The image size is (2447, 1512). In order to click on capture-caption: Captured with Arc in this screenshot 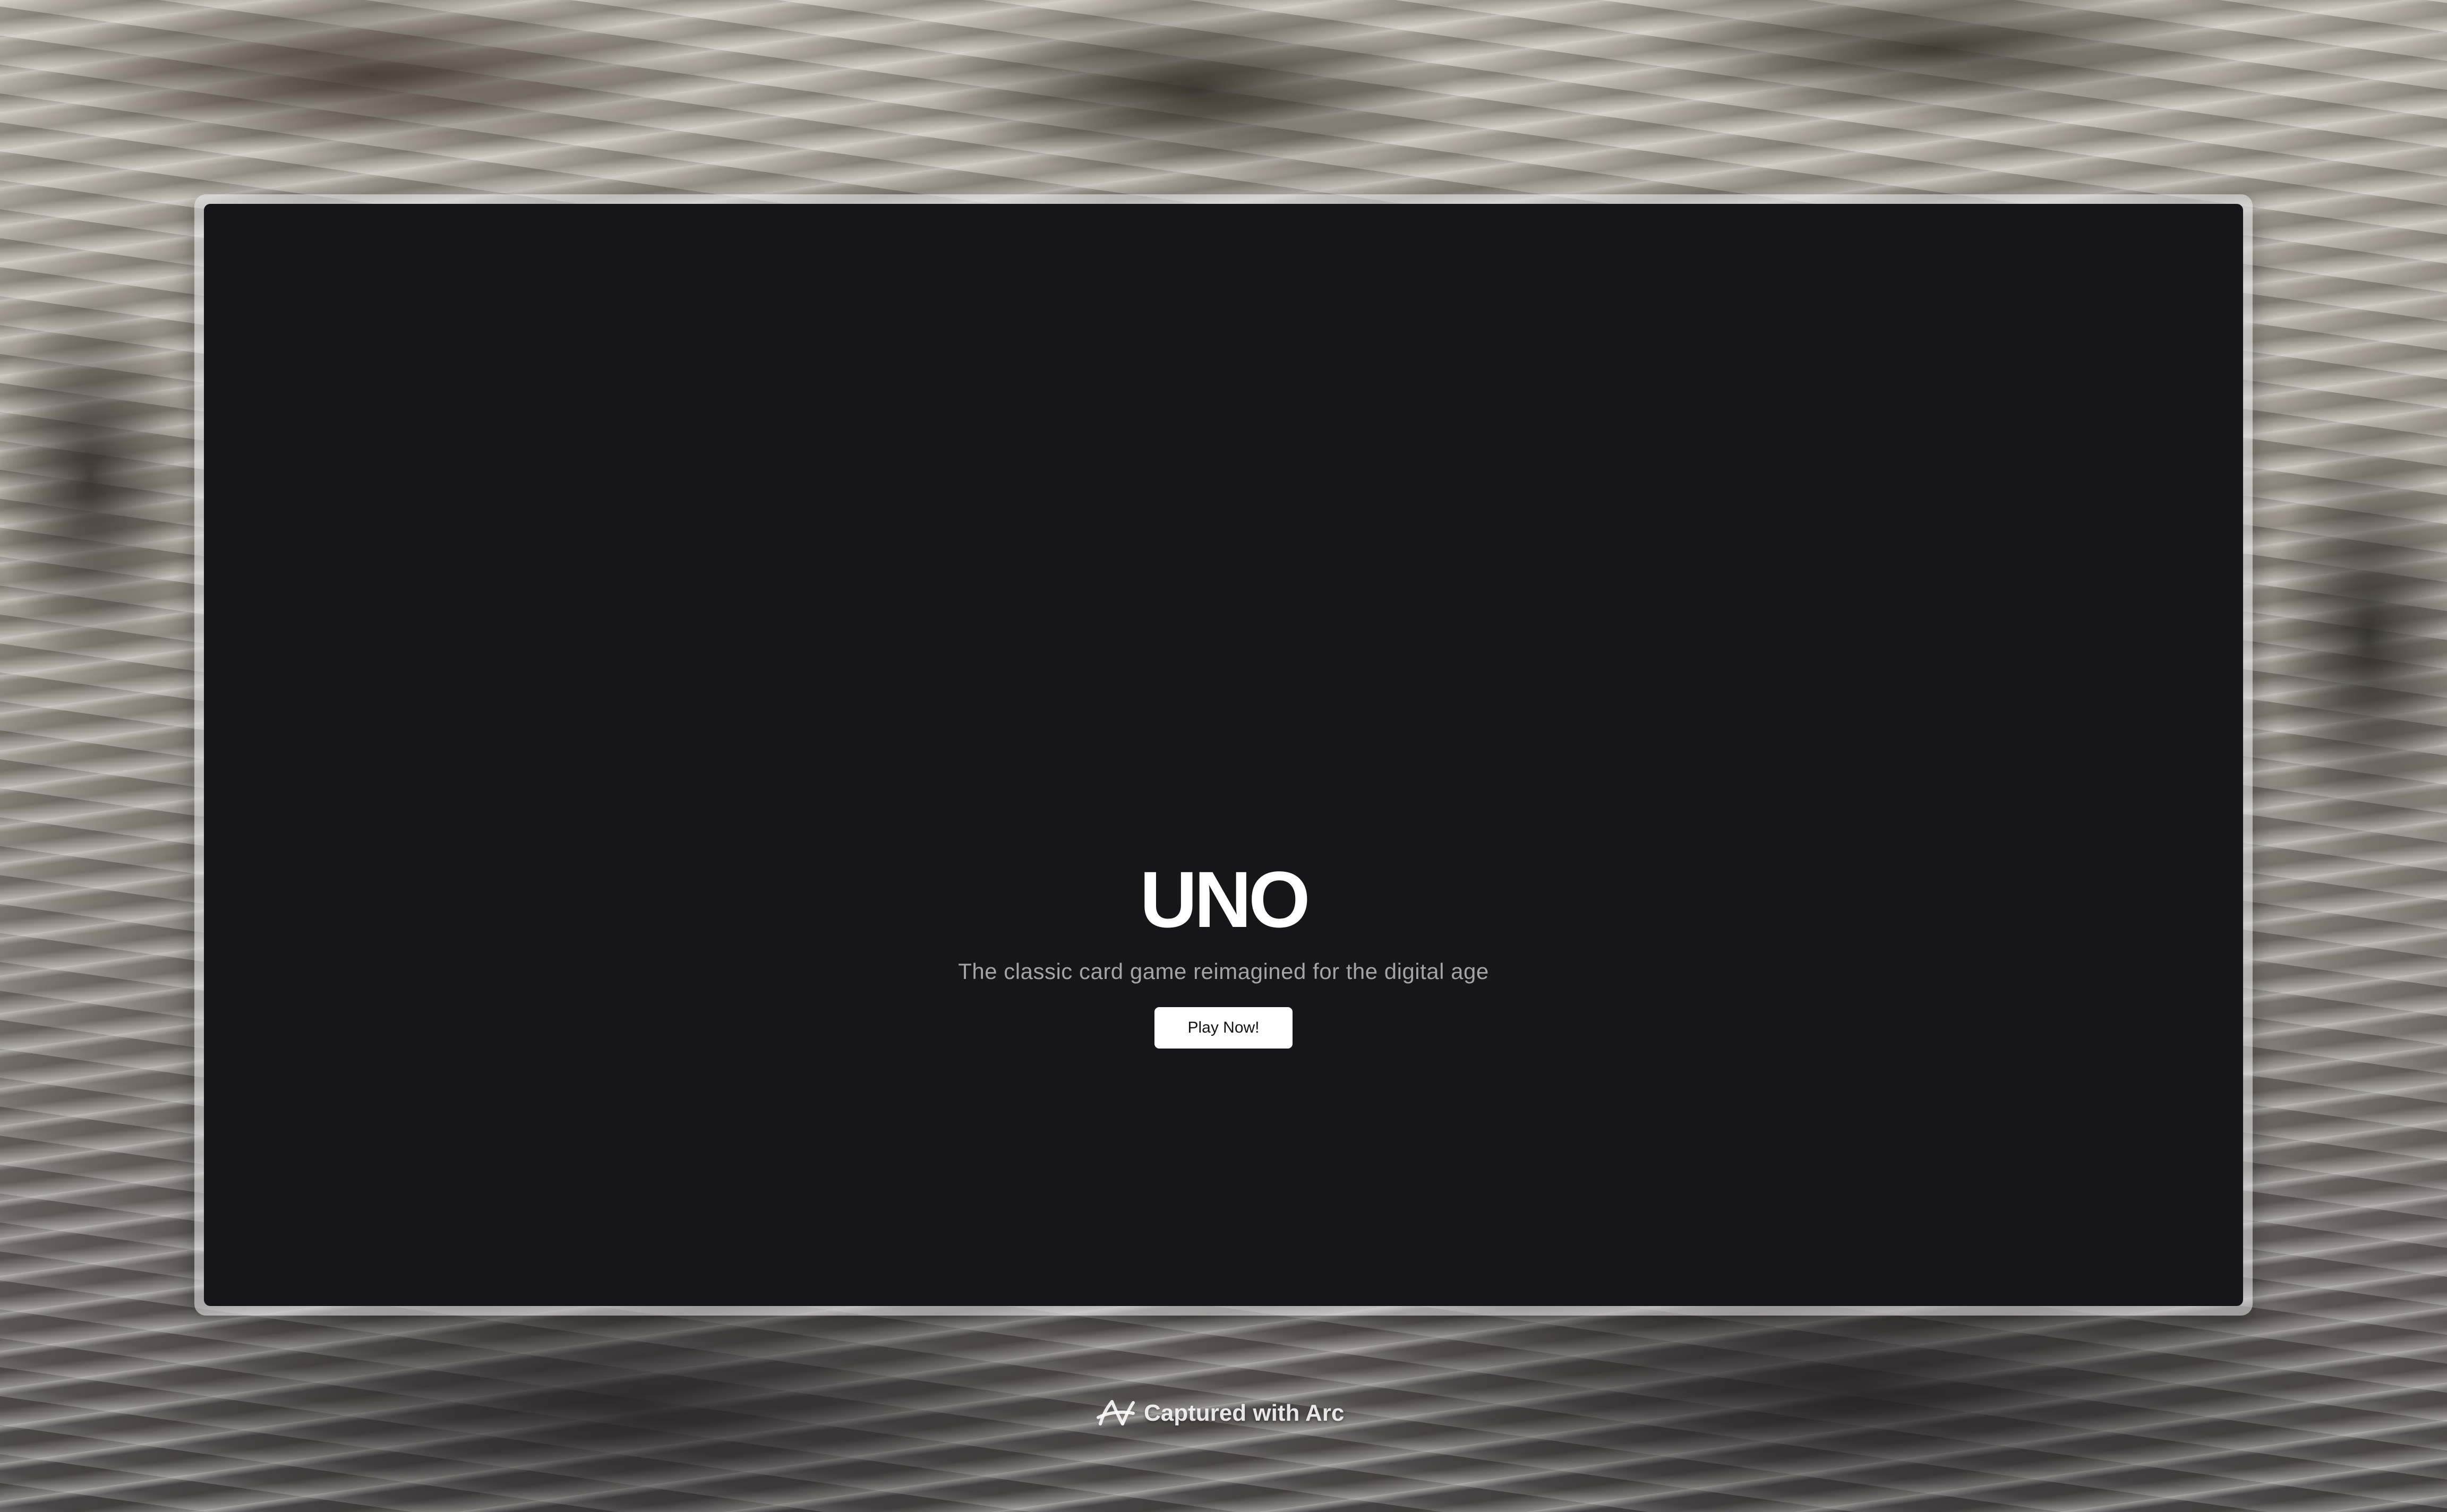, I will do `click(1244, 1413)`.